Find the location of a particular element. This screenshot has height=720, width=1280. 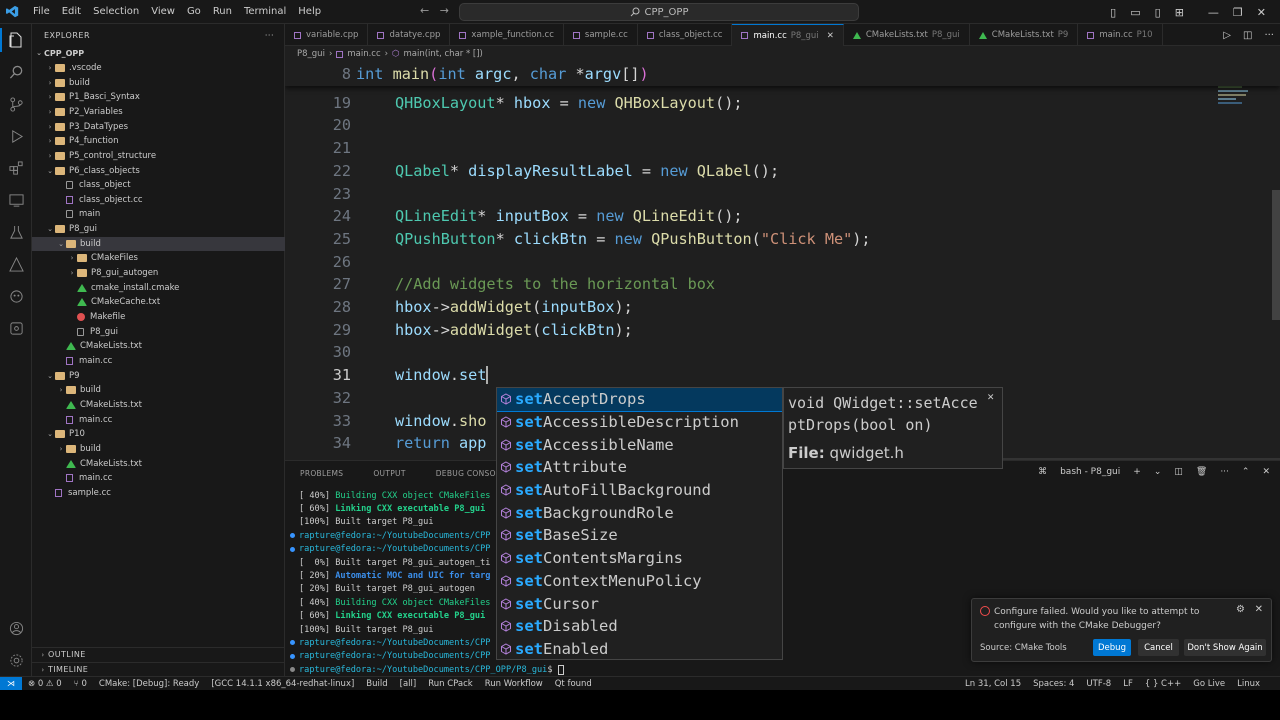

menu-item-go: Go is located at coordinates (194, 11).